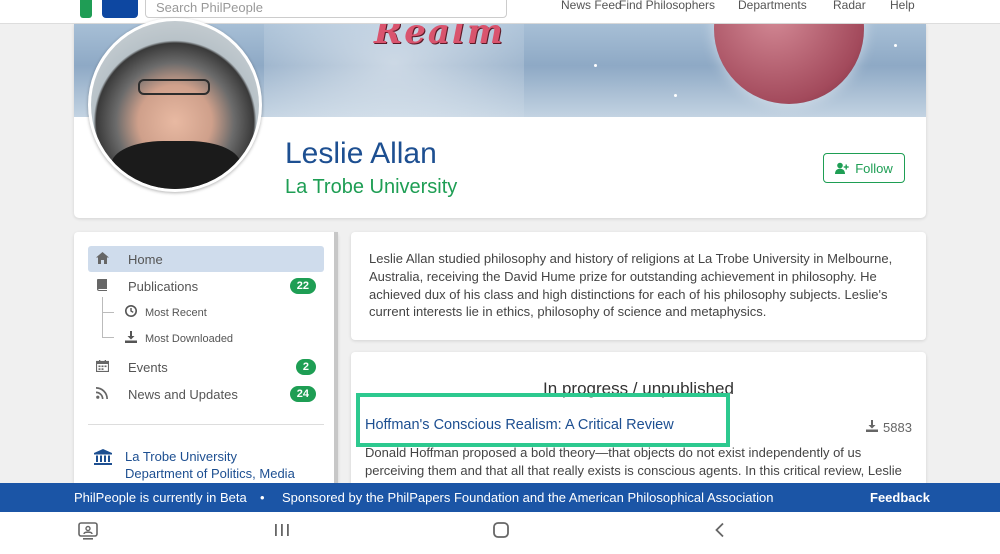 Image resolution: width=1000 pixels, height=554 pixels. Describe the element at coordinates (160, 497) in the screenshot. I see `beta-notice-text: PhilPeople is currently in Beta` at that location.